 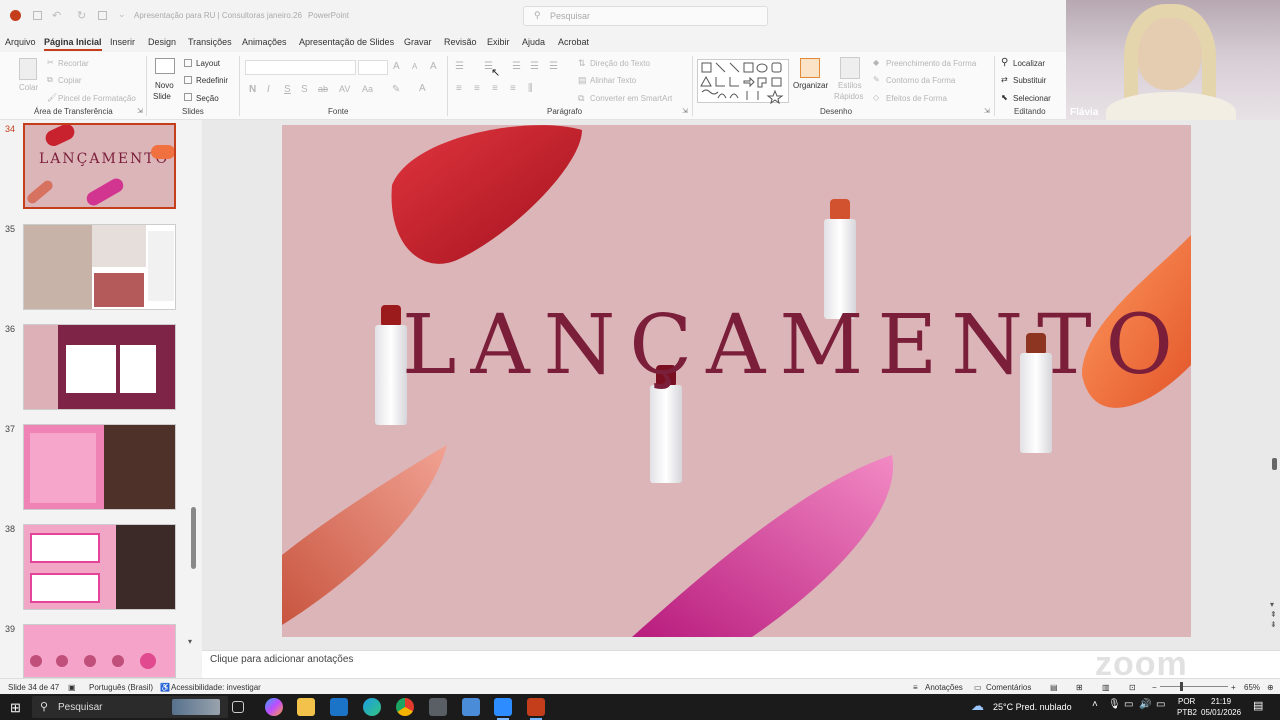 I want to click on align-right-icon: ≡, so click(x=495, y=88).